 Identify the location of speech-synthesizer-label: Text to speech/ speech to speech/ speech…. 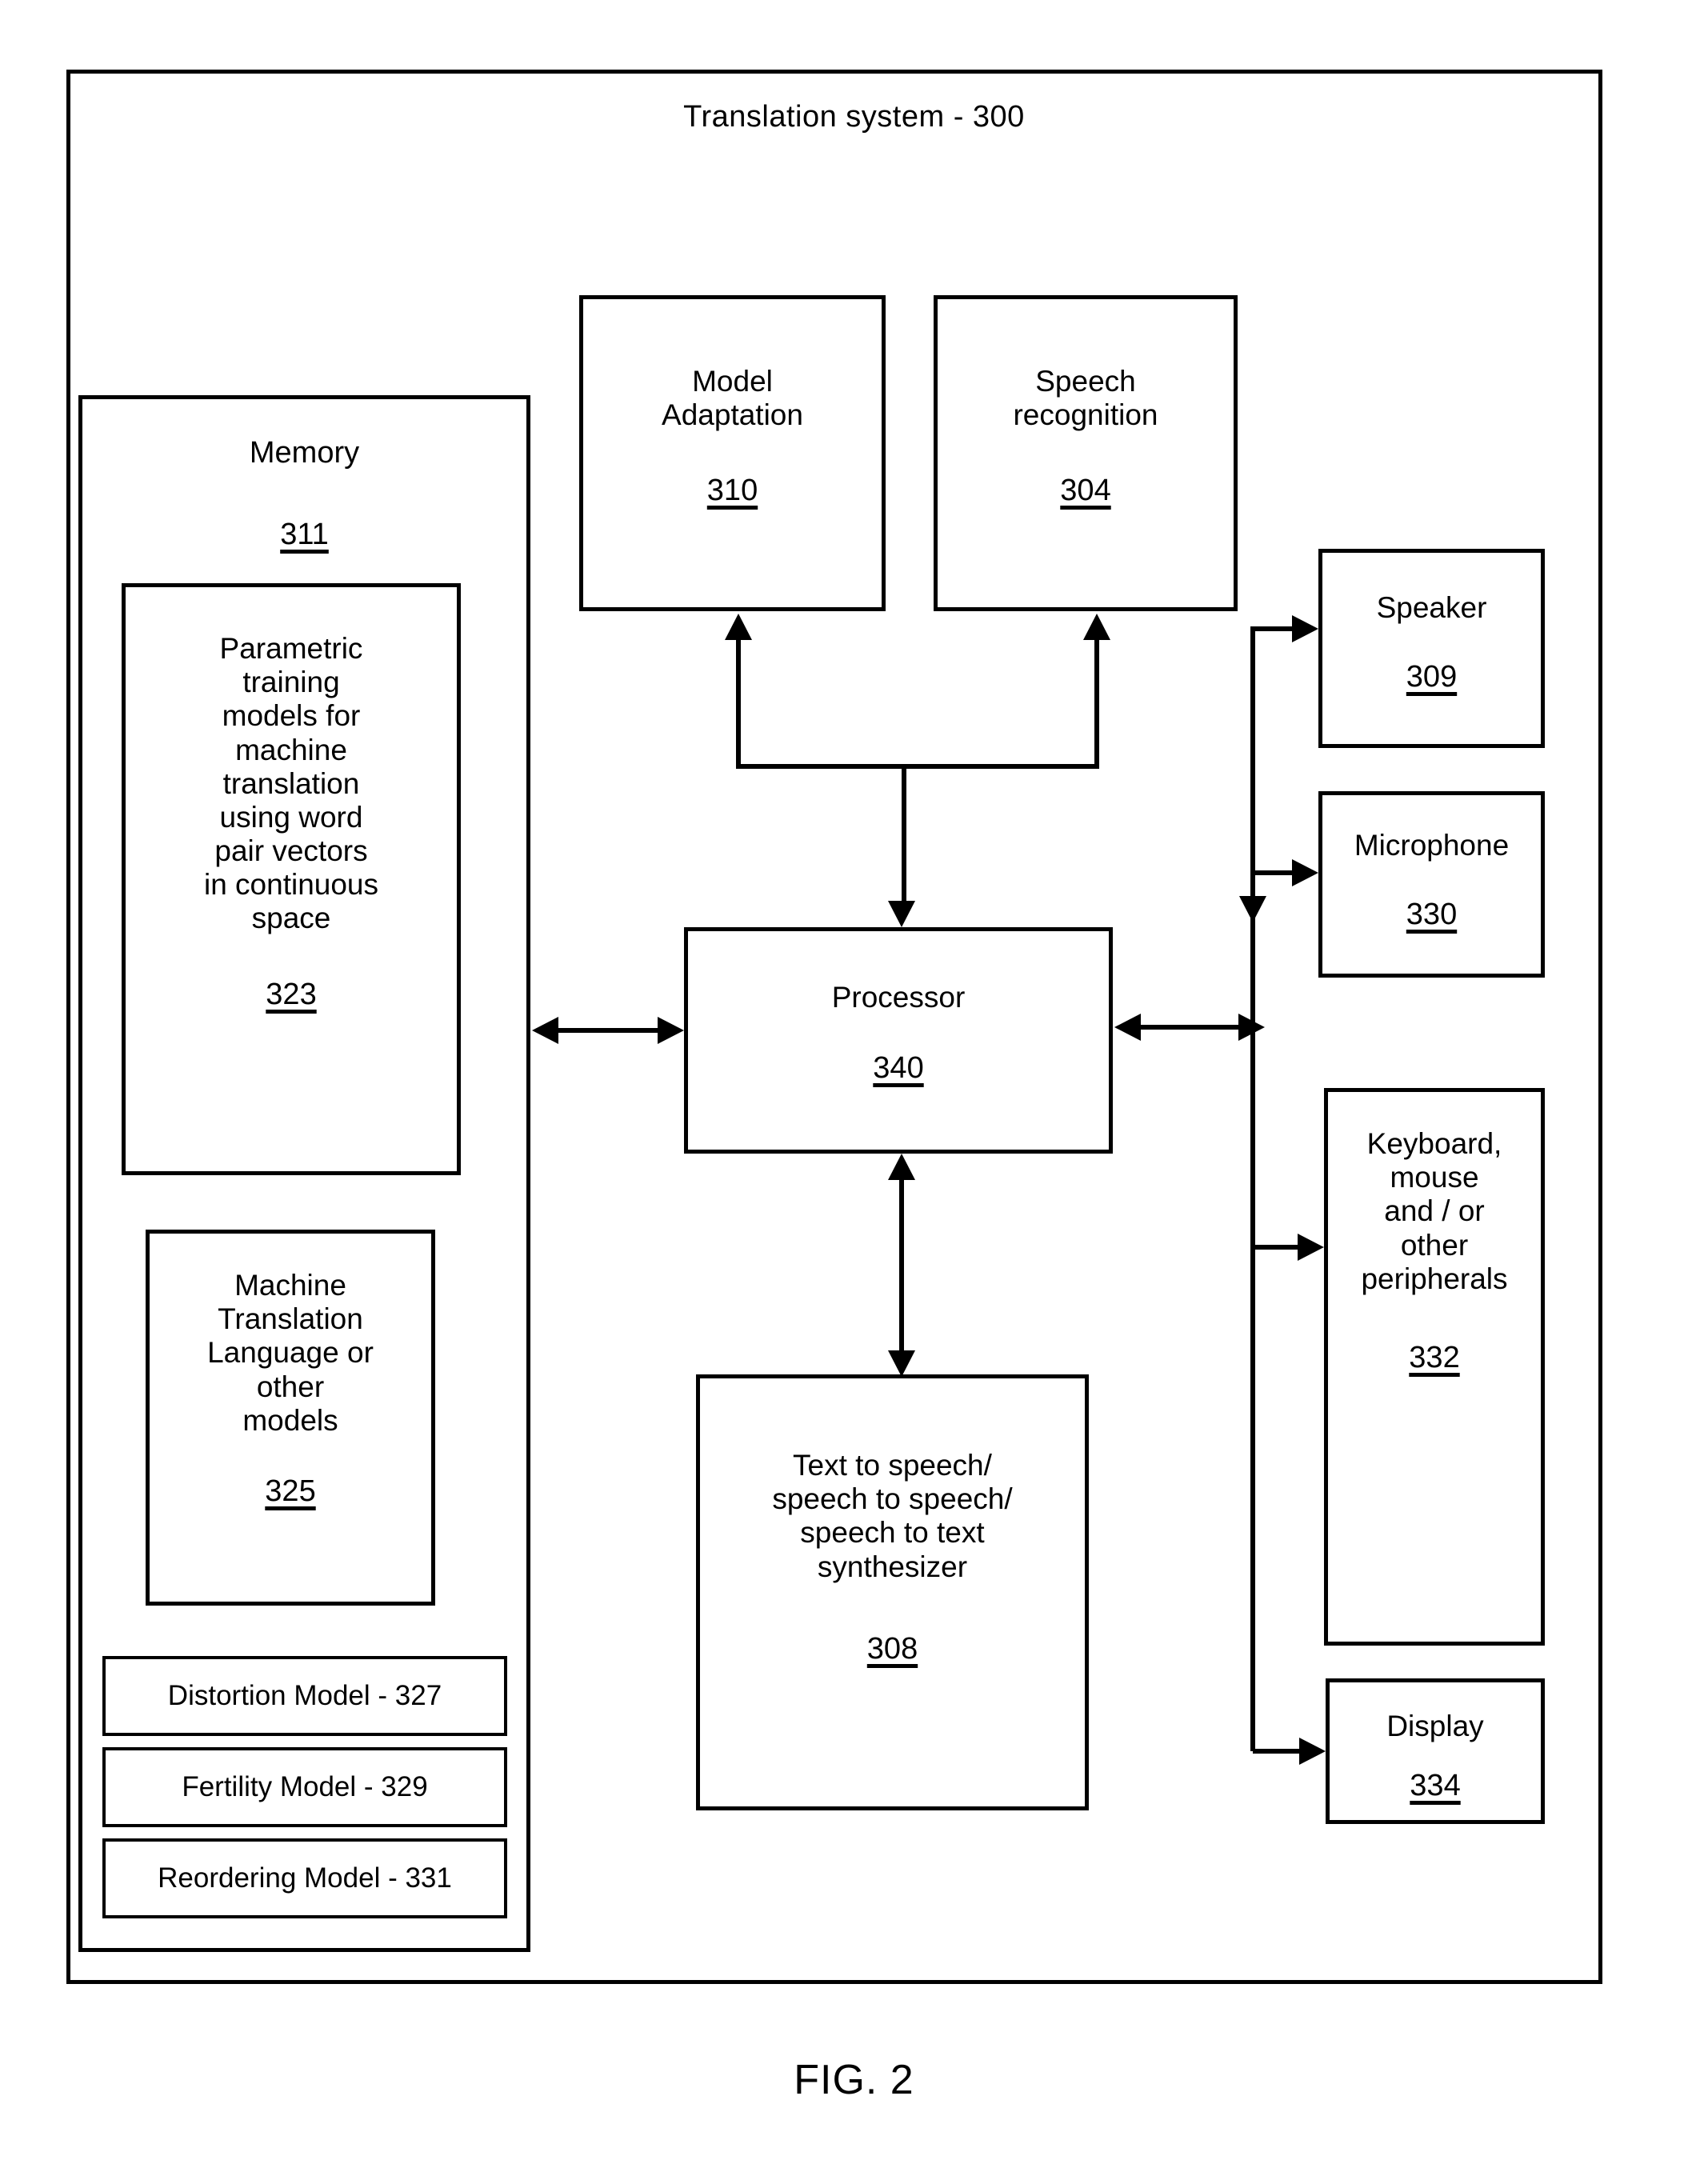
(892, 1516).